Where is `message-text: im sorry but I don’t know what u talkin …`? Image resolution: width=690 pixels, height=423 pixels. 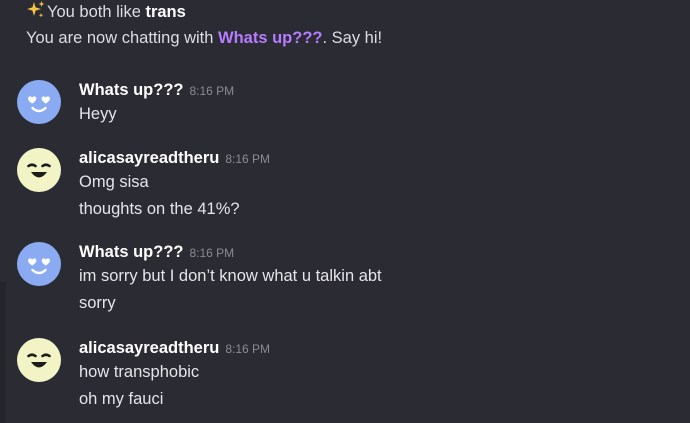
message-text: im sorry but I don’t know what u talkin … is located at coordinates (230, 276).